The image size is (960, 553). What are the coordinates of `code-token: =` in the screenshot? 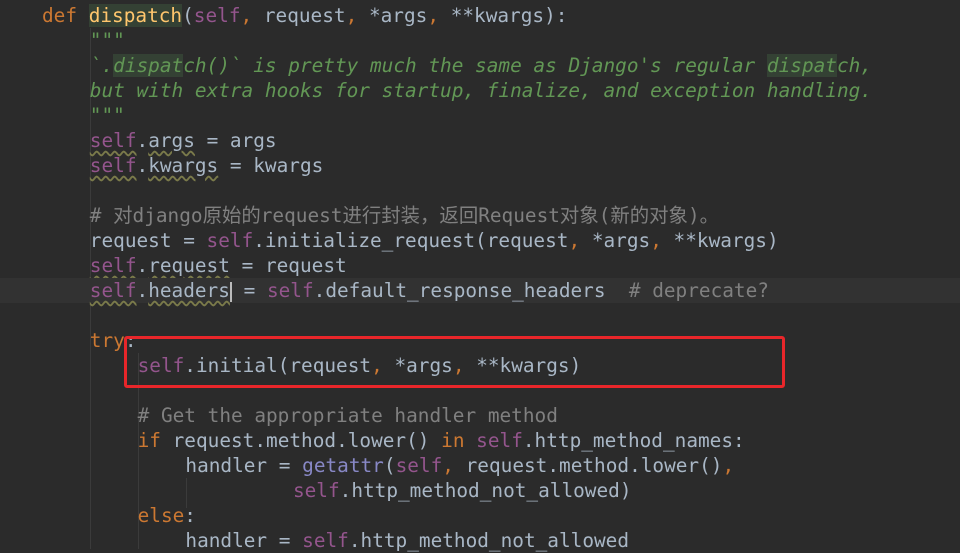 It's located at (249, 290).